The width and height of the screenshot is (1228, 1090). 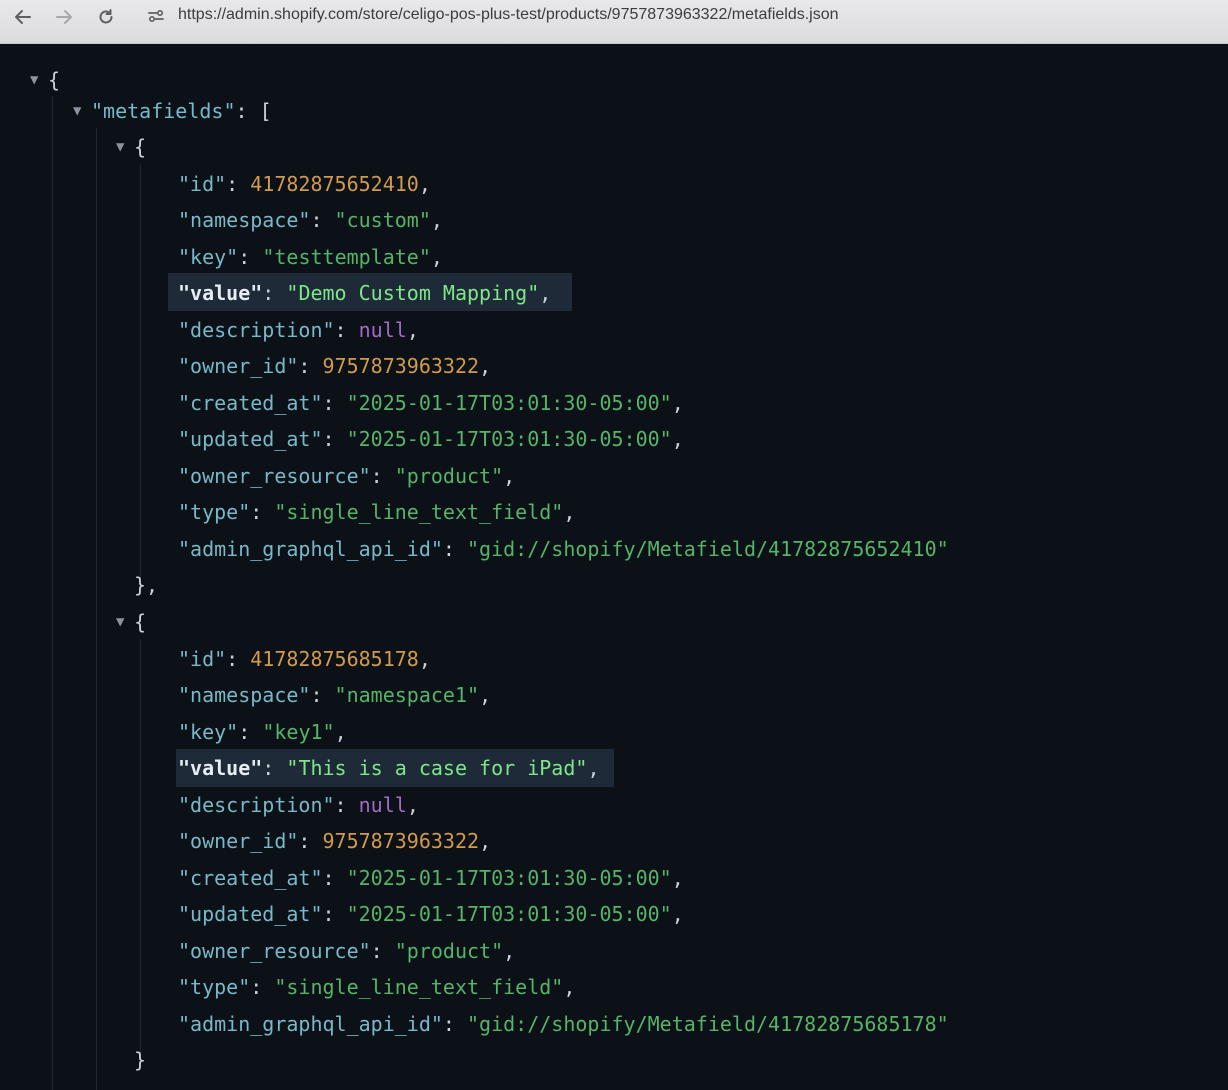 I want to click on field-key-updated_at: "updated_at", so click(x=250, y=914).